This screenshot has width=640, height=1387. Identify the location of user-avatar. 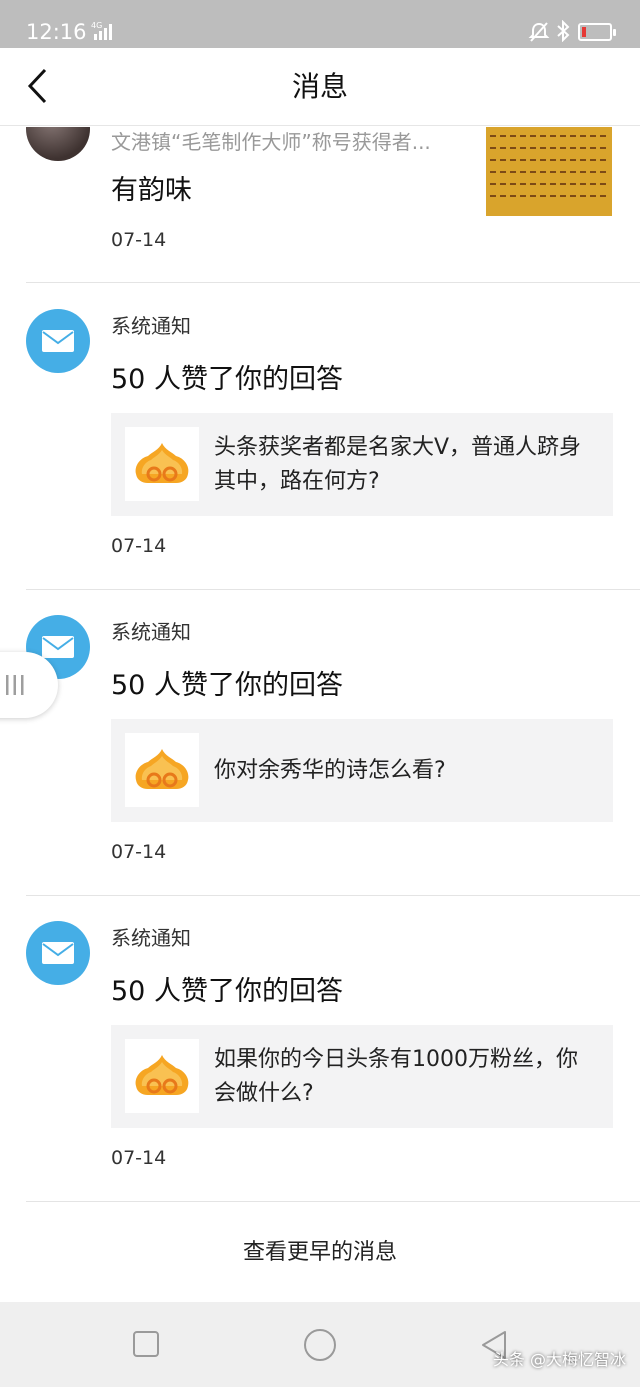
(58, 144).